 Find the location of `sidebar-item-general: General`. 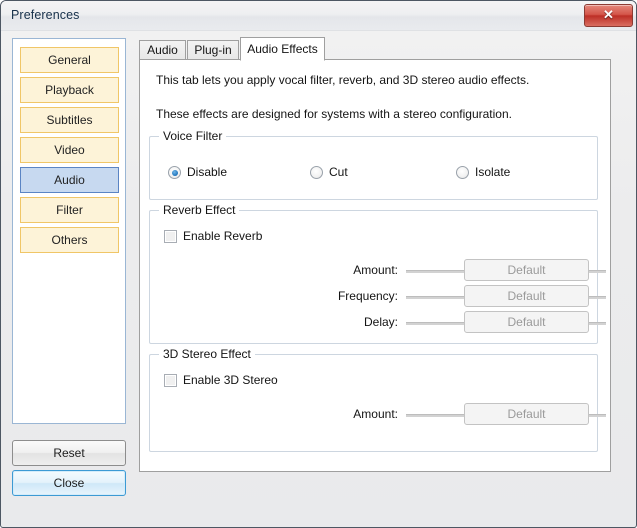

sidebar-item-general: General is located at coordinates (69, 60).